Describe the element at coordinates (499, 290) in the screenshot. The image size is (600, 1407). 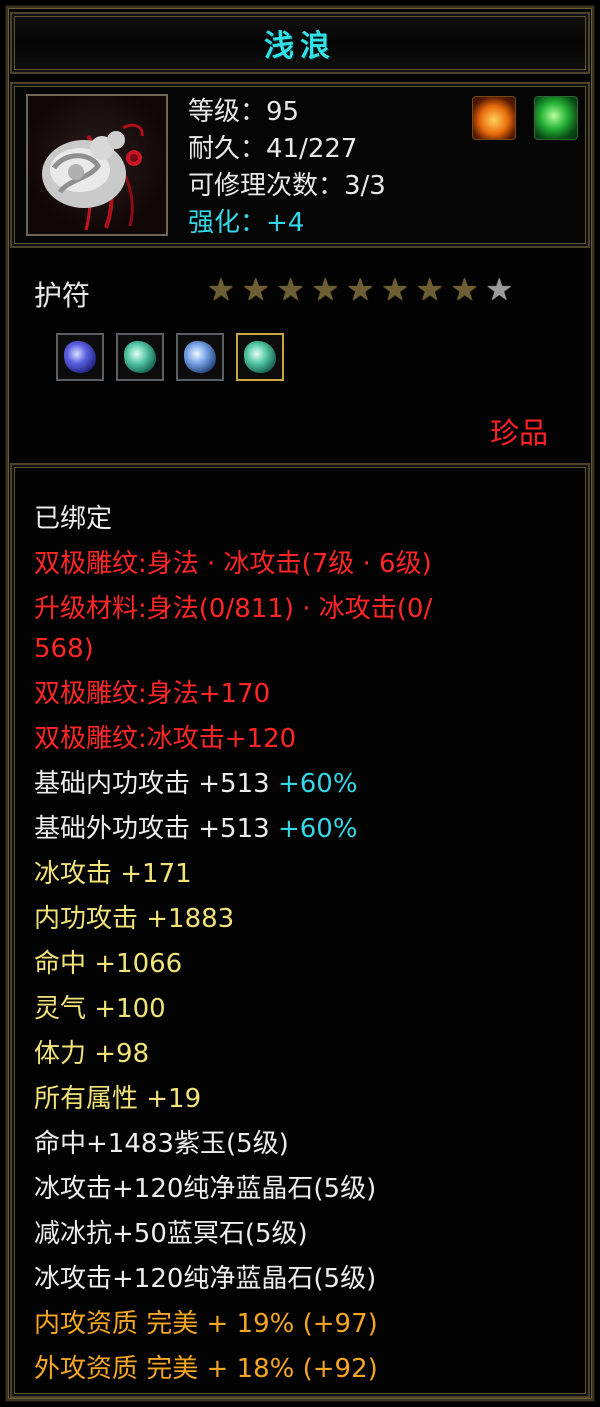
I see `star-empty-icon: ★` at that location.